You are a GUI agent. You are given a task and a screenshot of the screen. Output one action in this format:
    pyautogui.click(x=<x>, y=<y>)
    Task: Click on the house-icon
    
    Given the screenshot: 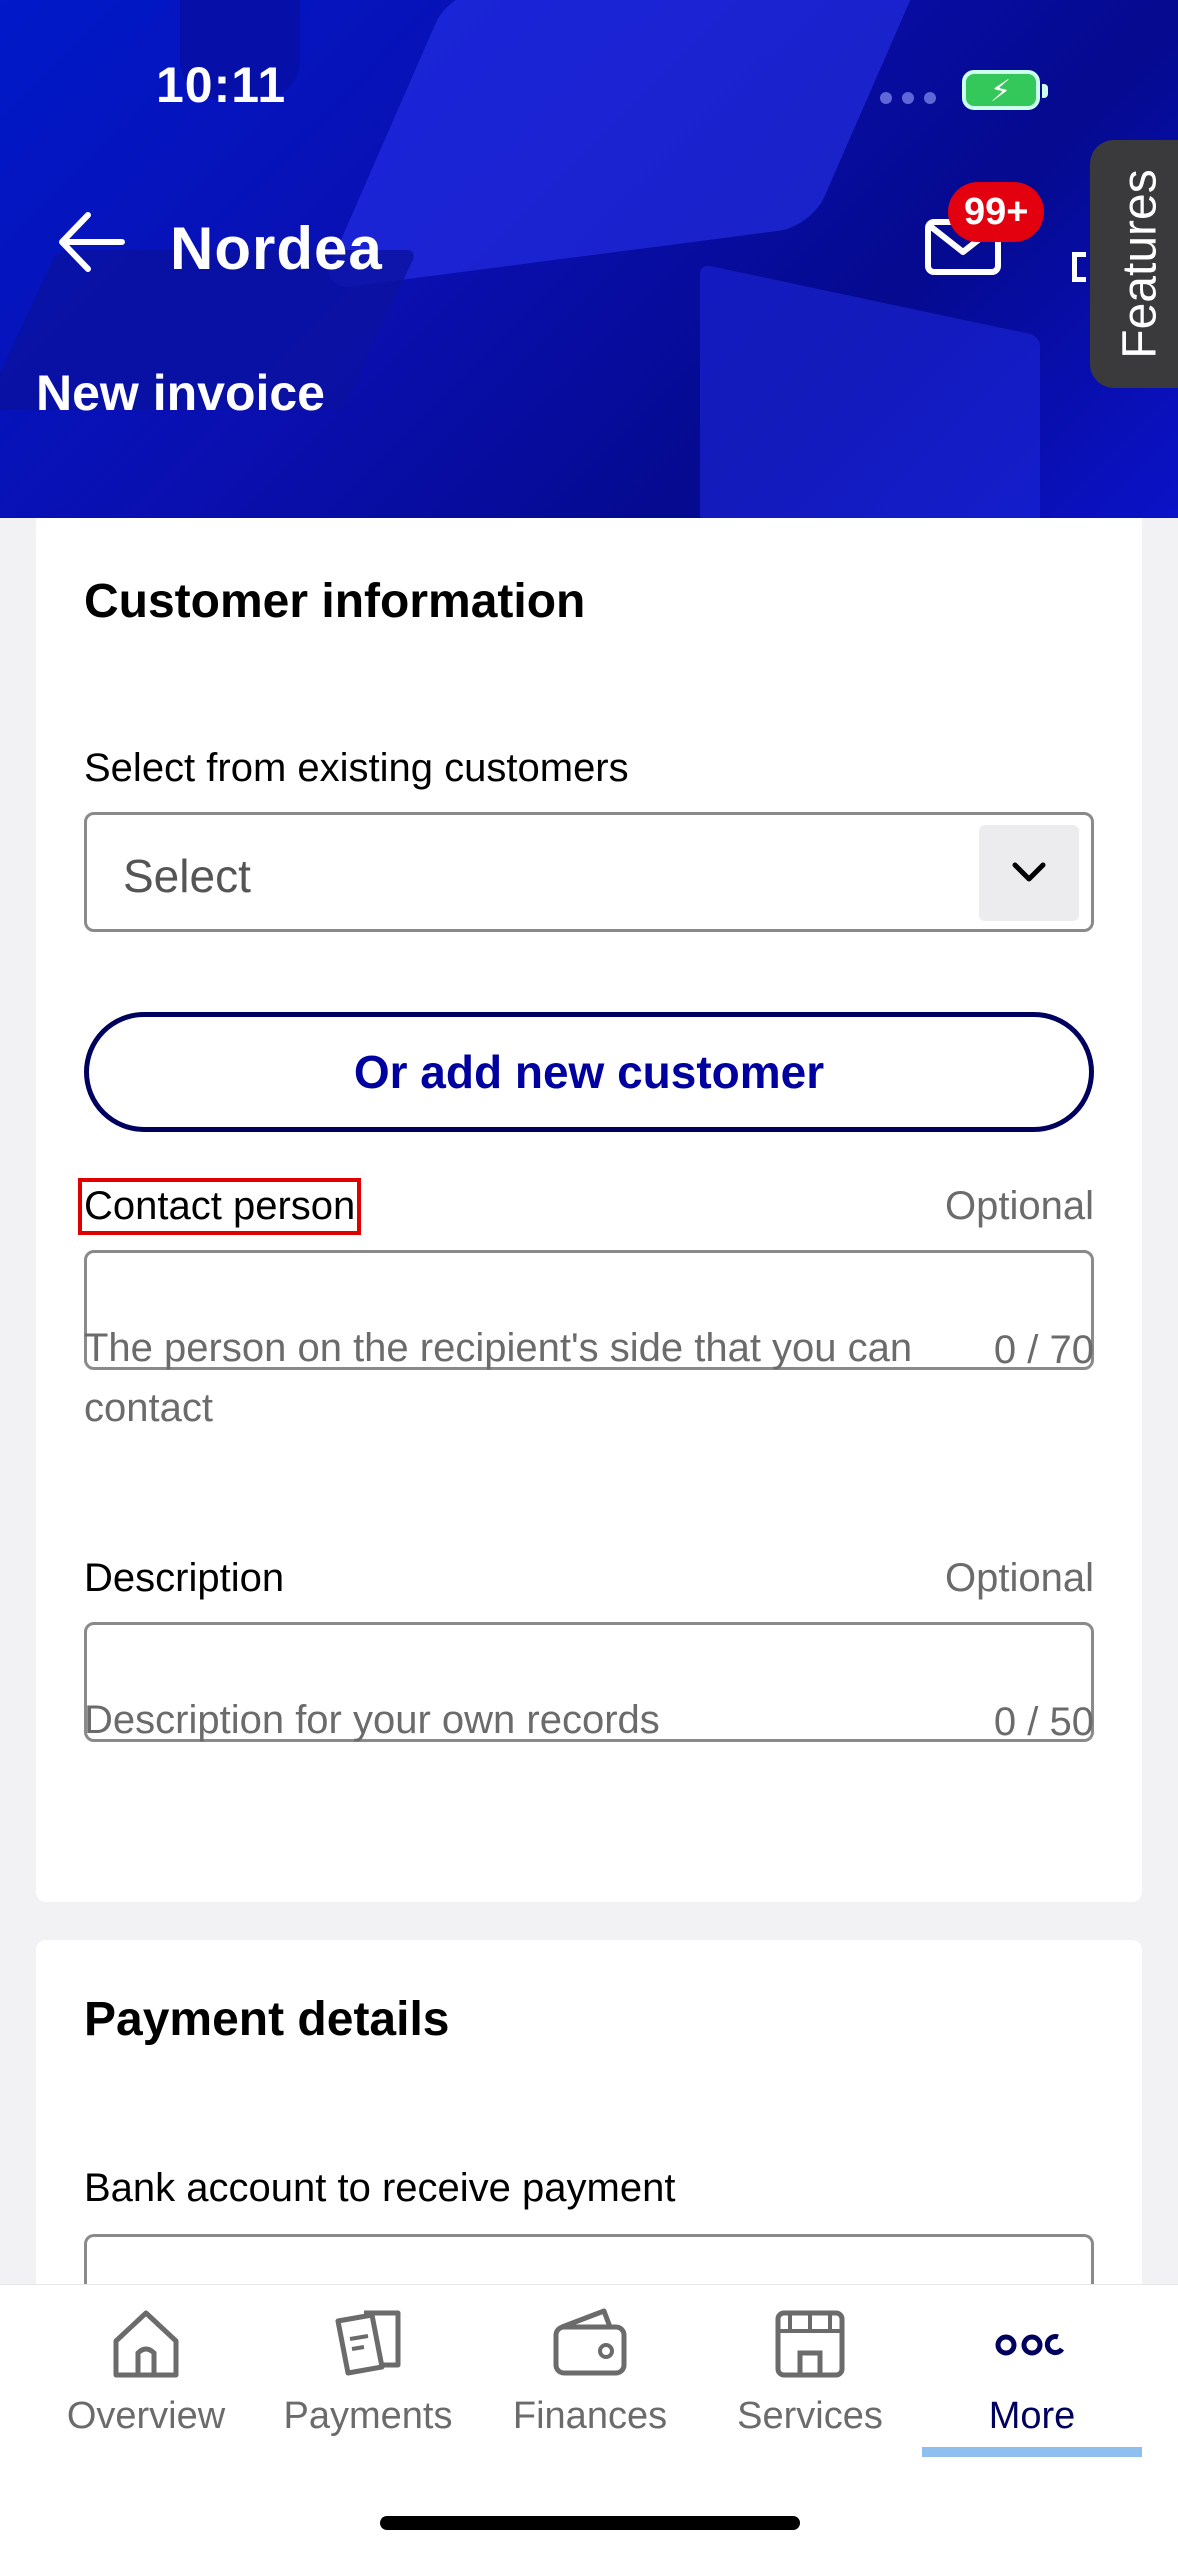 What is the action you would take?
    pyautogui.click(x=146, y=2344)
    